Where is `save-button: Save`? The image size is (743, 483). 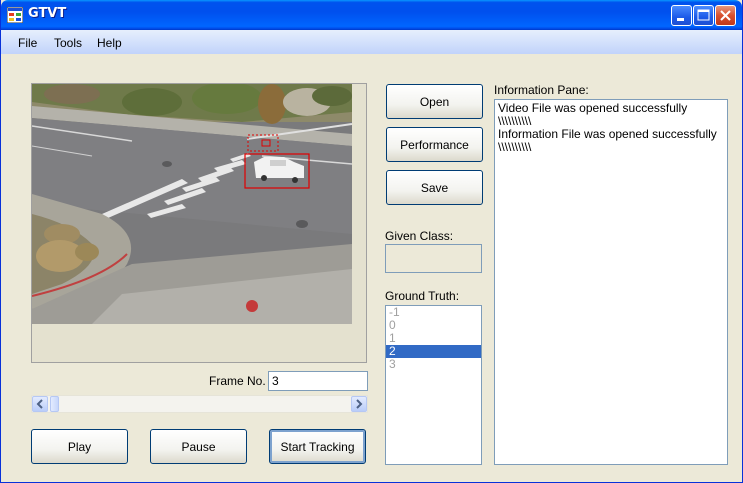 save-button: Save is located at coordinates (434, 187).